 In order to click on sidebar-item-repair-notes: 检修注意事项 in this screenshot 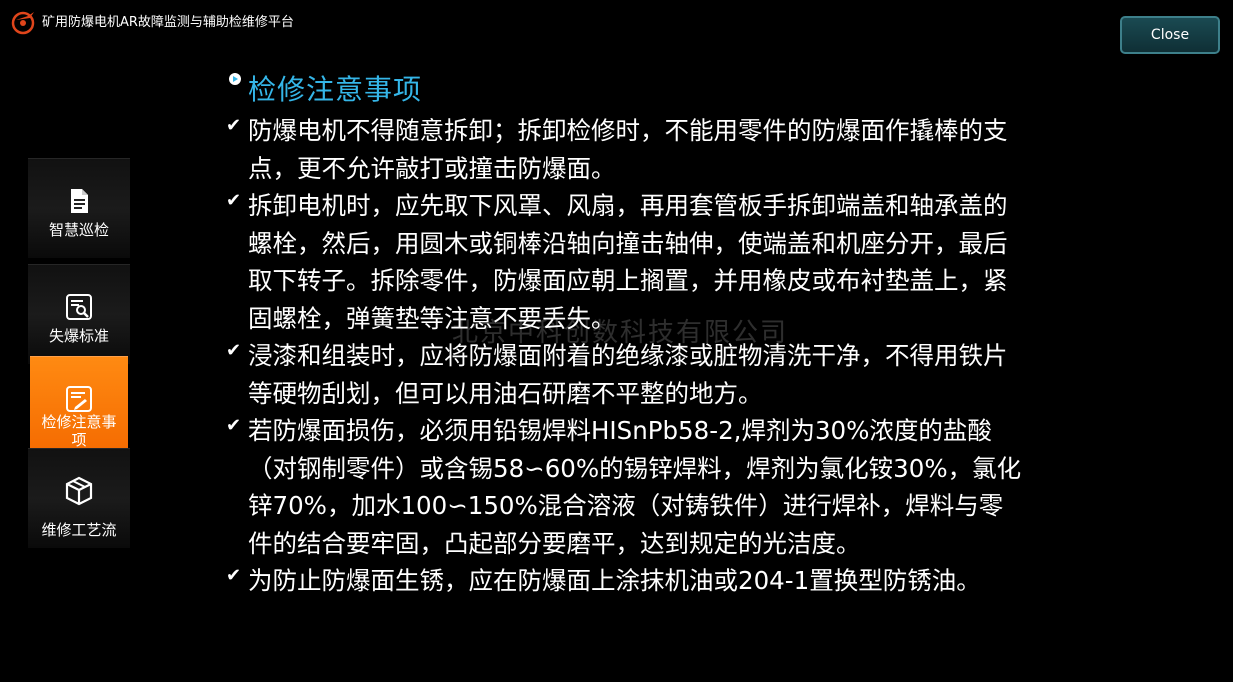, I will do `click(79, 406)`.